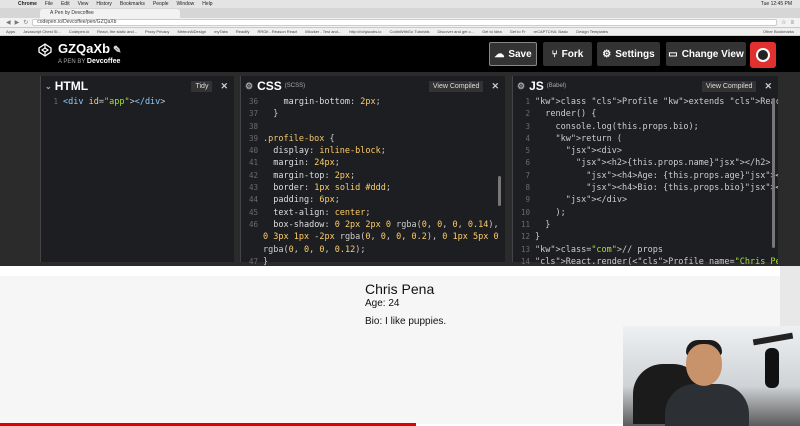  I want to click on bookmark-item: RRGit - Reason React, so click(277, 31).